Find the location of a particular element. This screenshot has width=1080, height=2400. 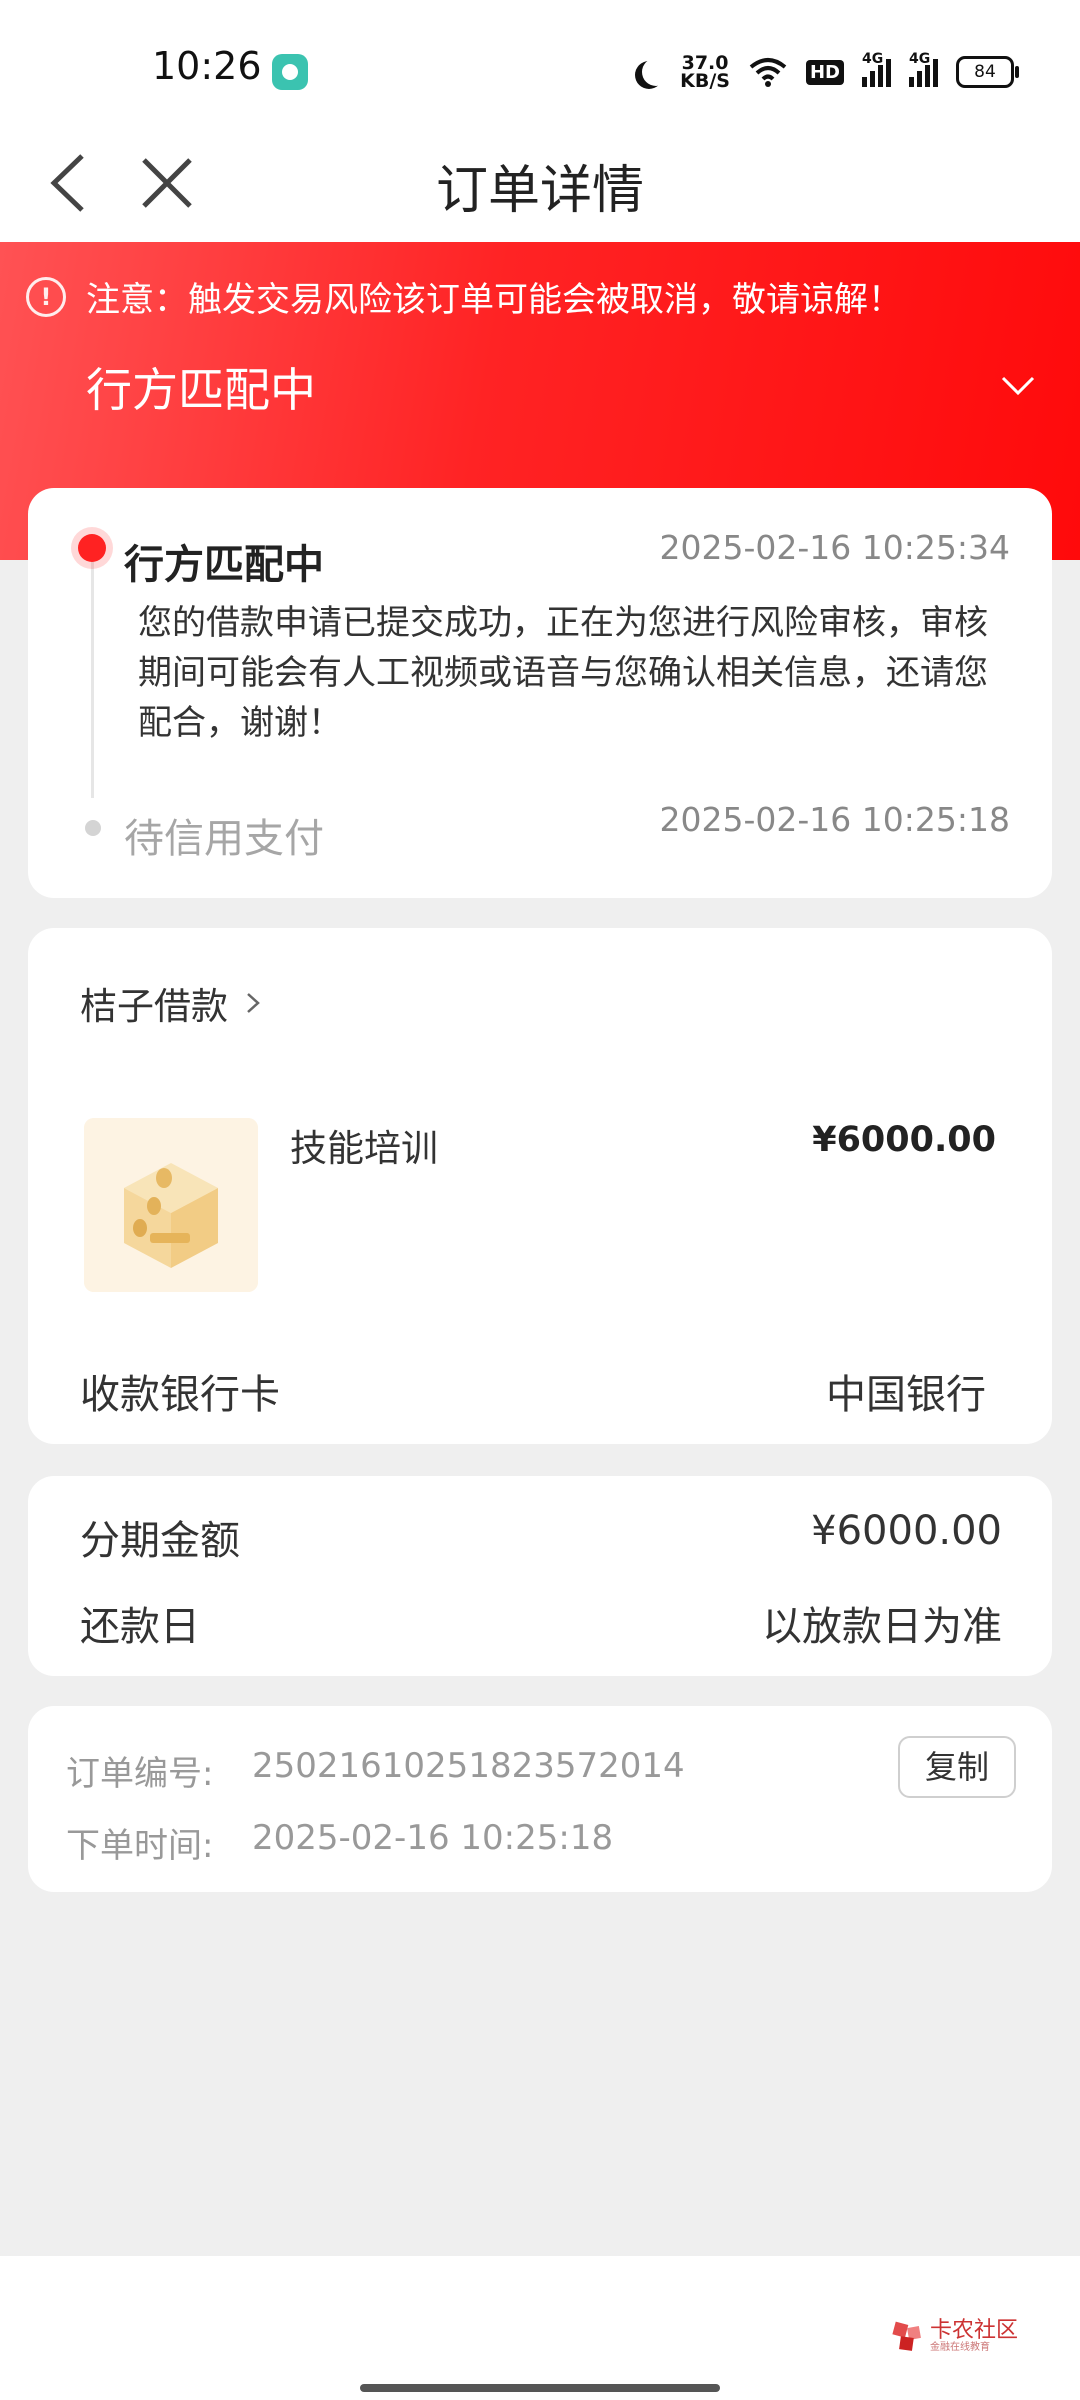

order-time-label: 下单时间: is located at coordinates (140, 1846).